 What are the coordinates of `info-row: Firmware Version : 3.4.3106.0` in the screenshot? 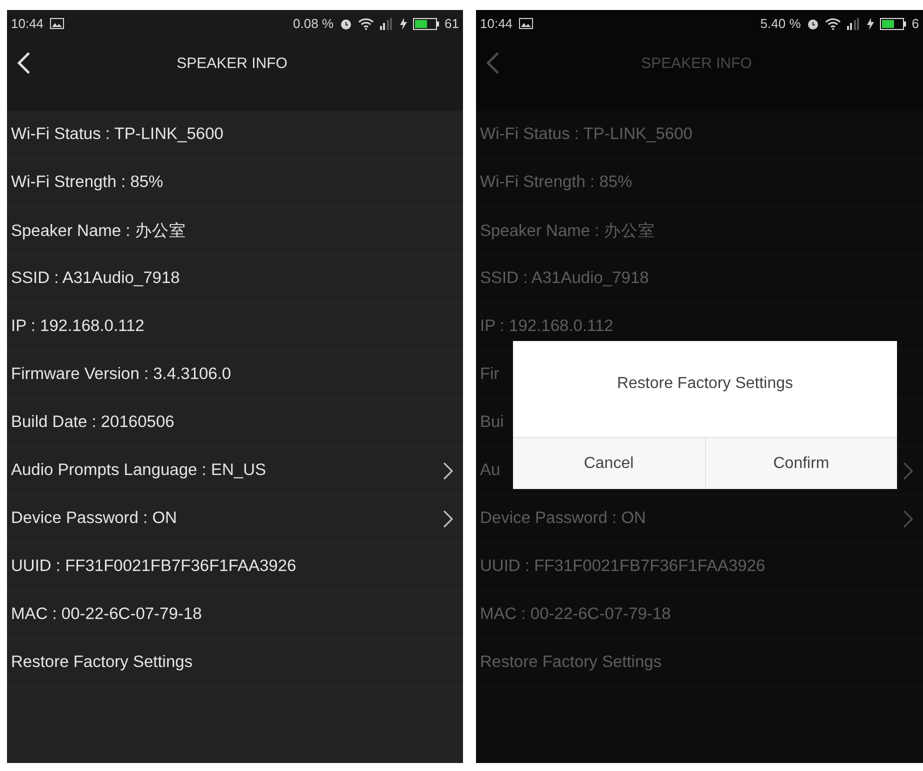 It's located at (121, 374).